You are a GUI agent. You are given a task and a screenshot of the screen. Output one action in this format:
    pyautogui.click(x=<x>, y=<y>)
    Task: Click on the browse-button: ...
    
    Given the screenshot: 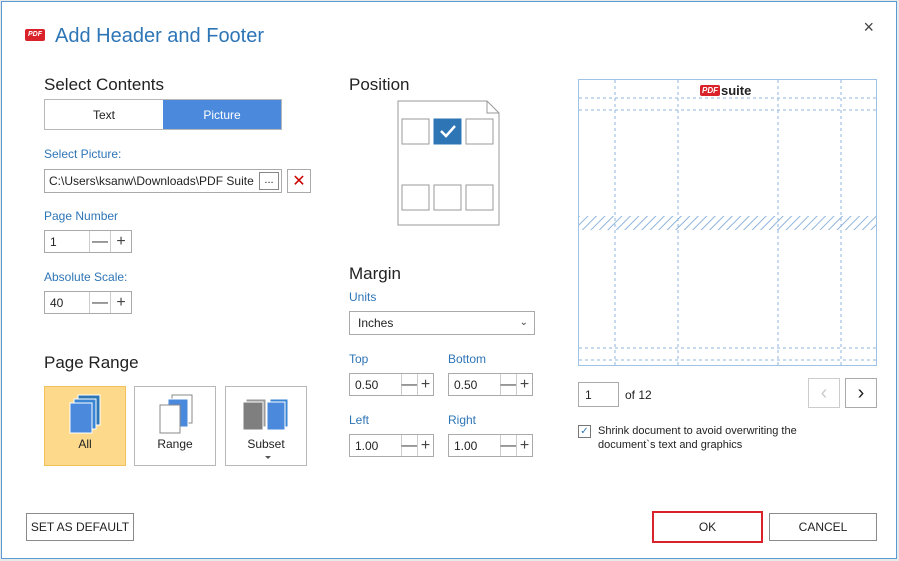 What is the action you would take?
    pyautogui.click(x=269, y=181)
    